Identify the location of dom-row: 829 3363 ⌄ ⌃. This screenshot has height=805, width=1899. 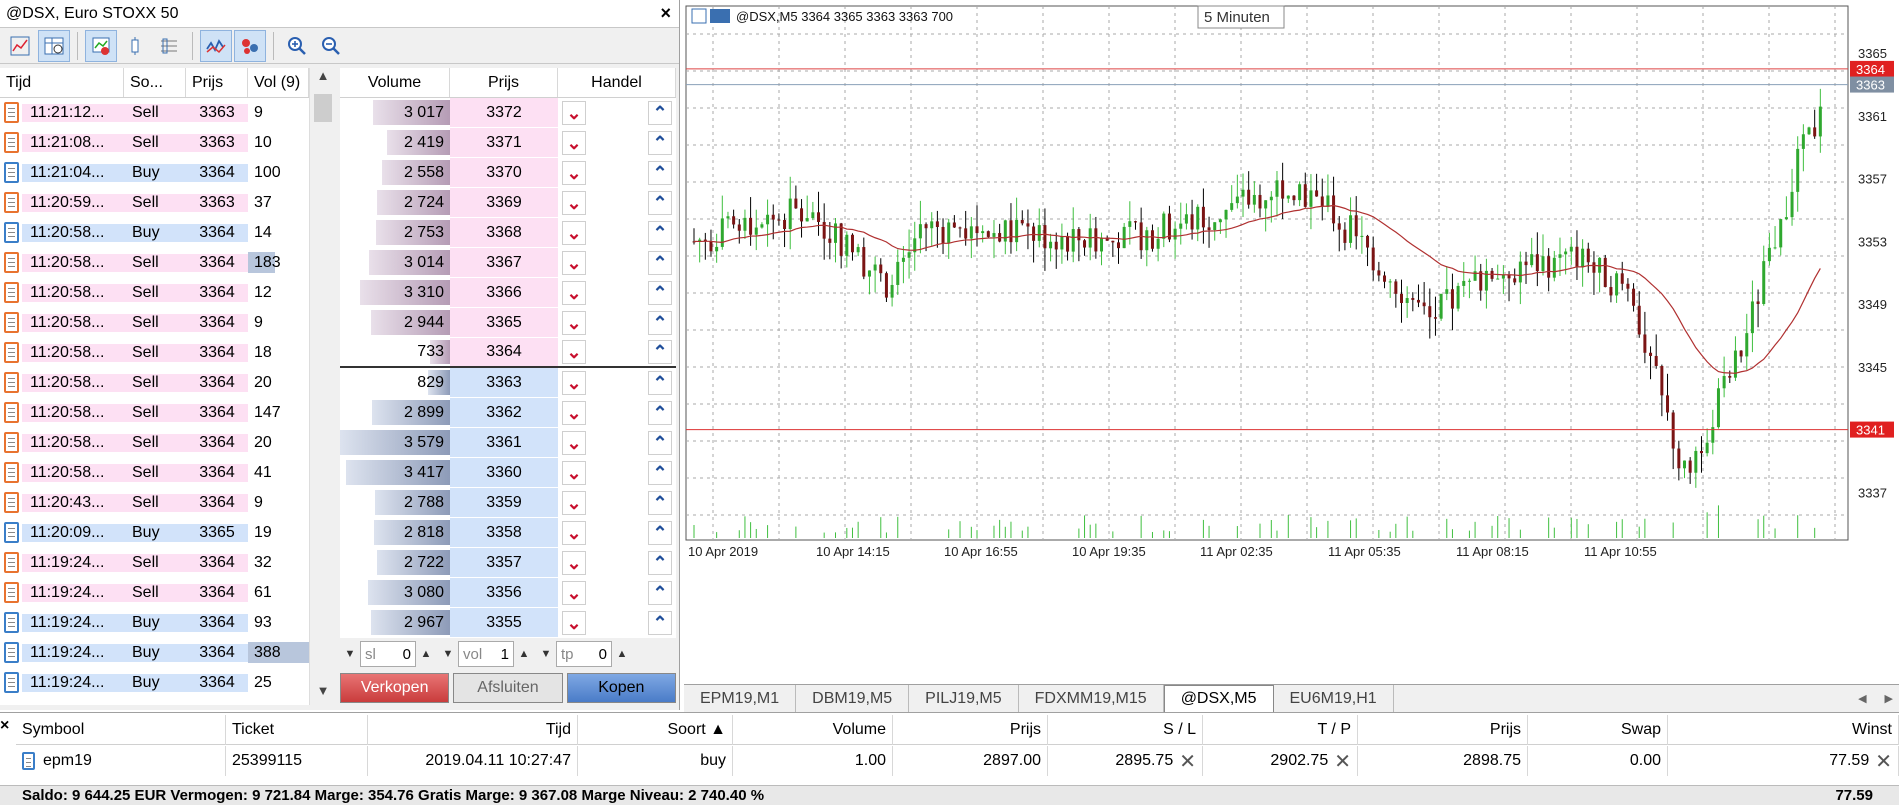
(508, 383).